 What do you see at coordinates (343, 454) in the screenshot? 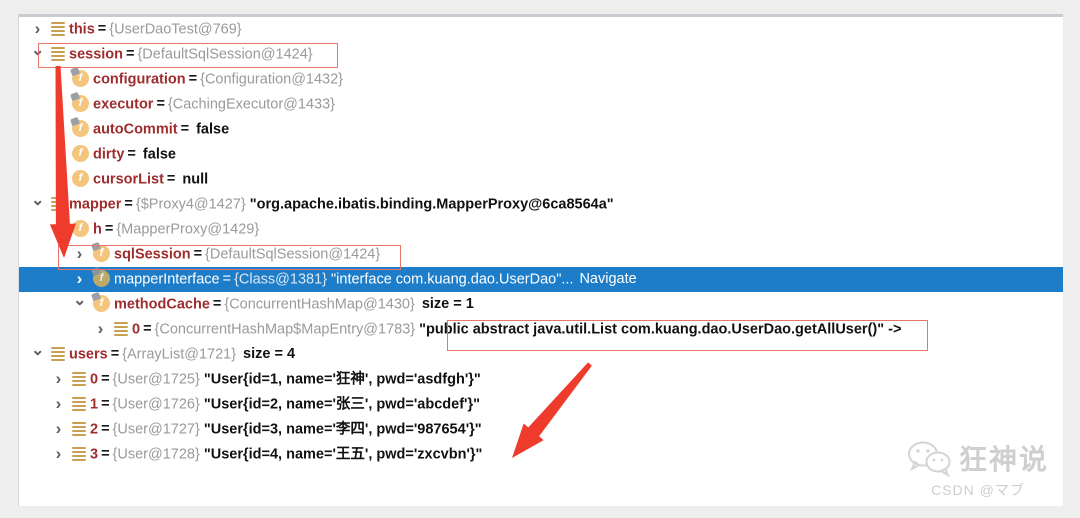
I see `variable-value: "User{id=4, name='王五', pwd='zxcvbn'}"` at bounding box center [343, 454].